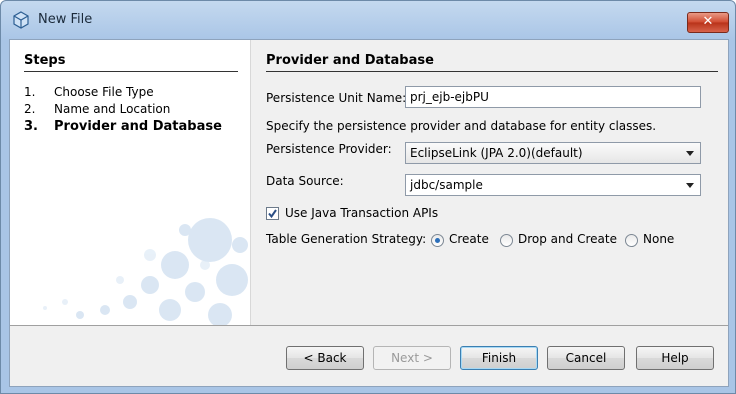 This screenshot has height=394, width=736. Describe the element at coordinates (631, 240) in the screenshot. I see `radio-none` at that location.